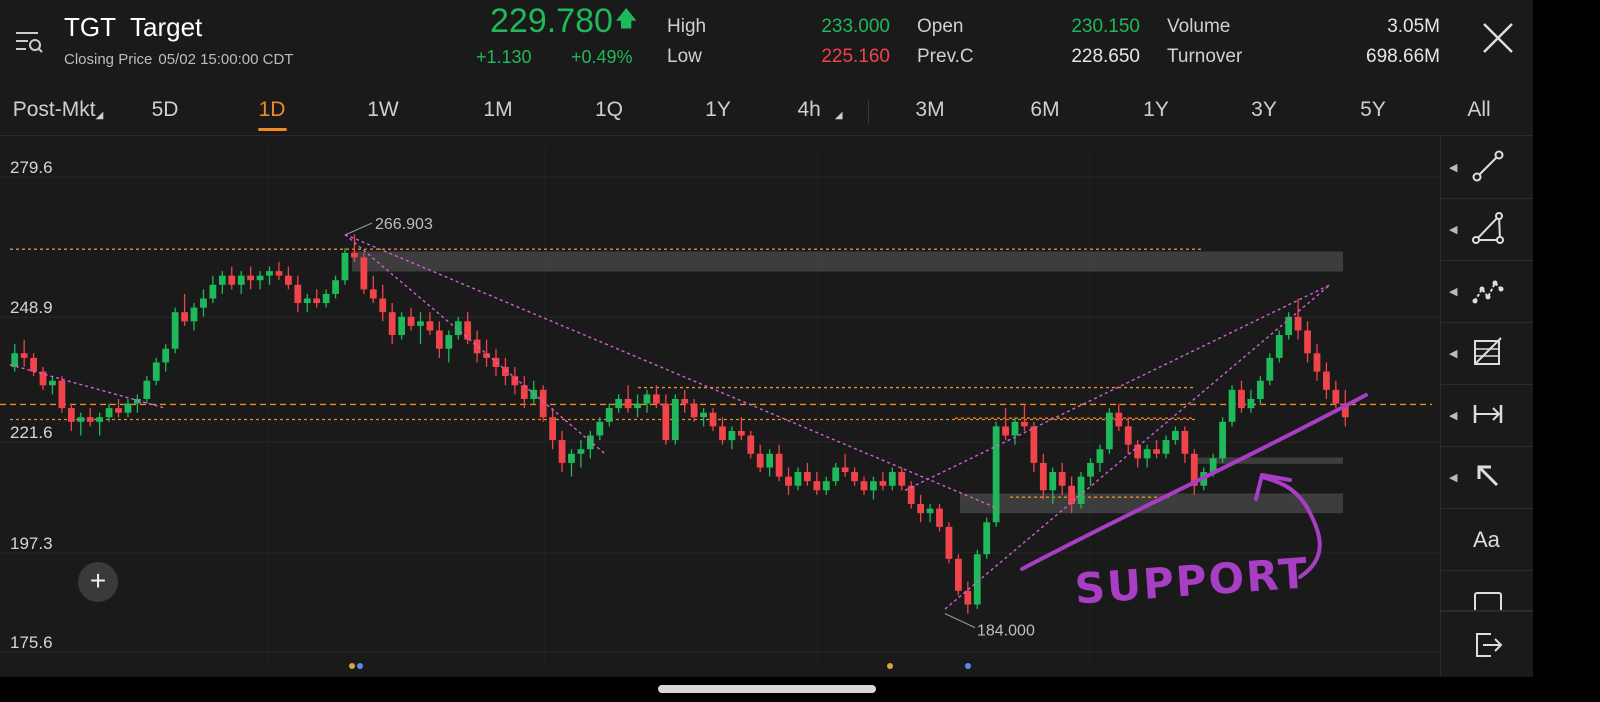 This screenshot has width=1600, height=702. Describe the element at coordinates (602, 57) in the screenshot. I see `price-change-pct: +0.49%` at that location.